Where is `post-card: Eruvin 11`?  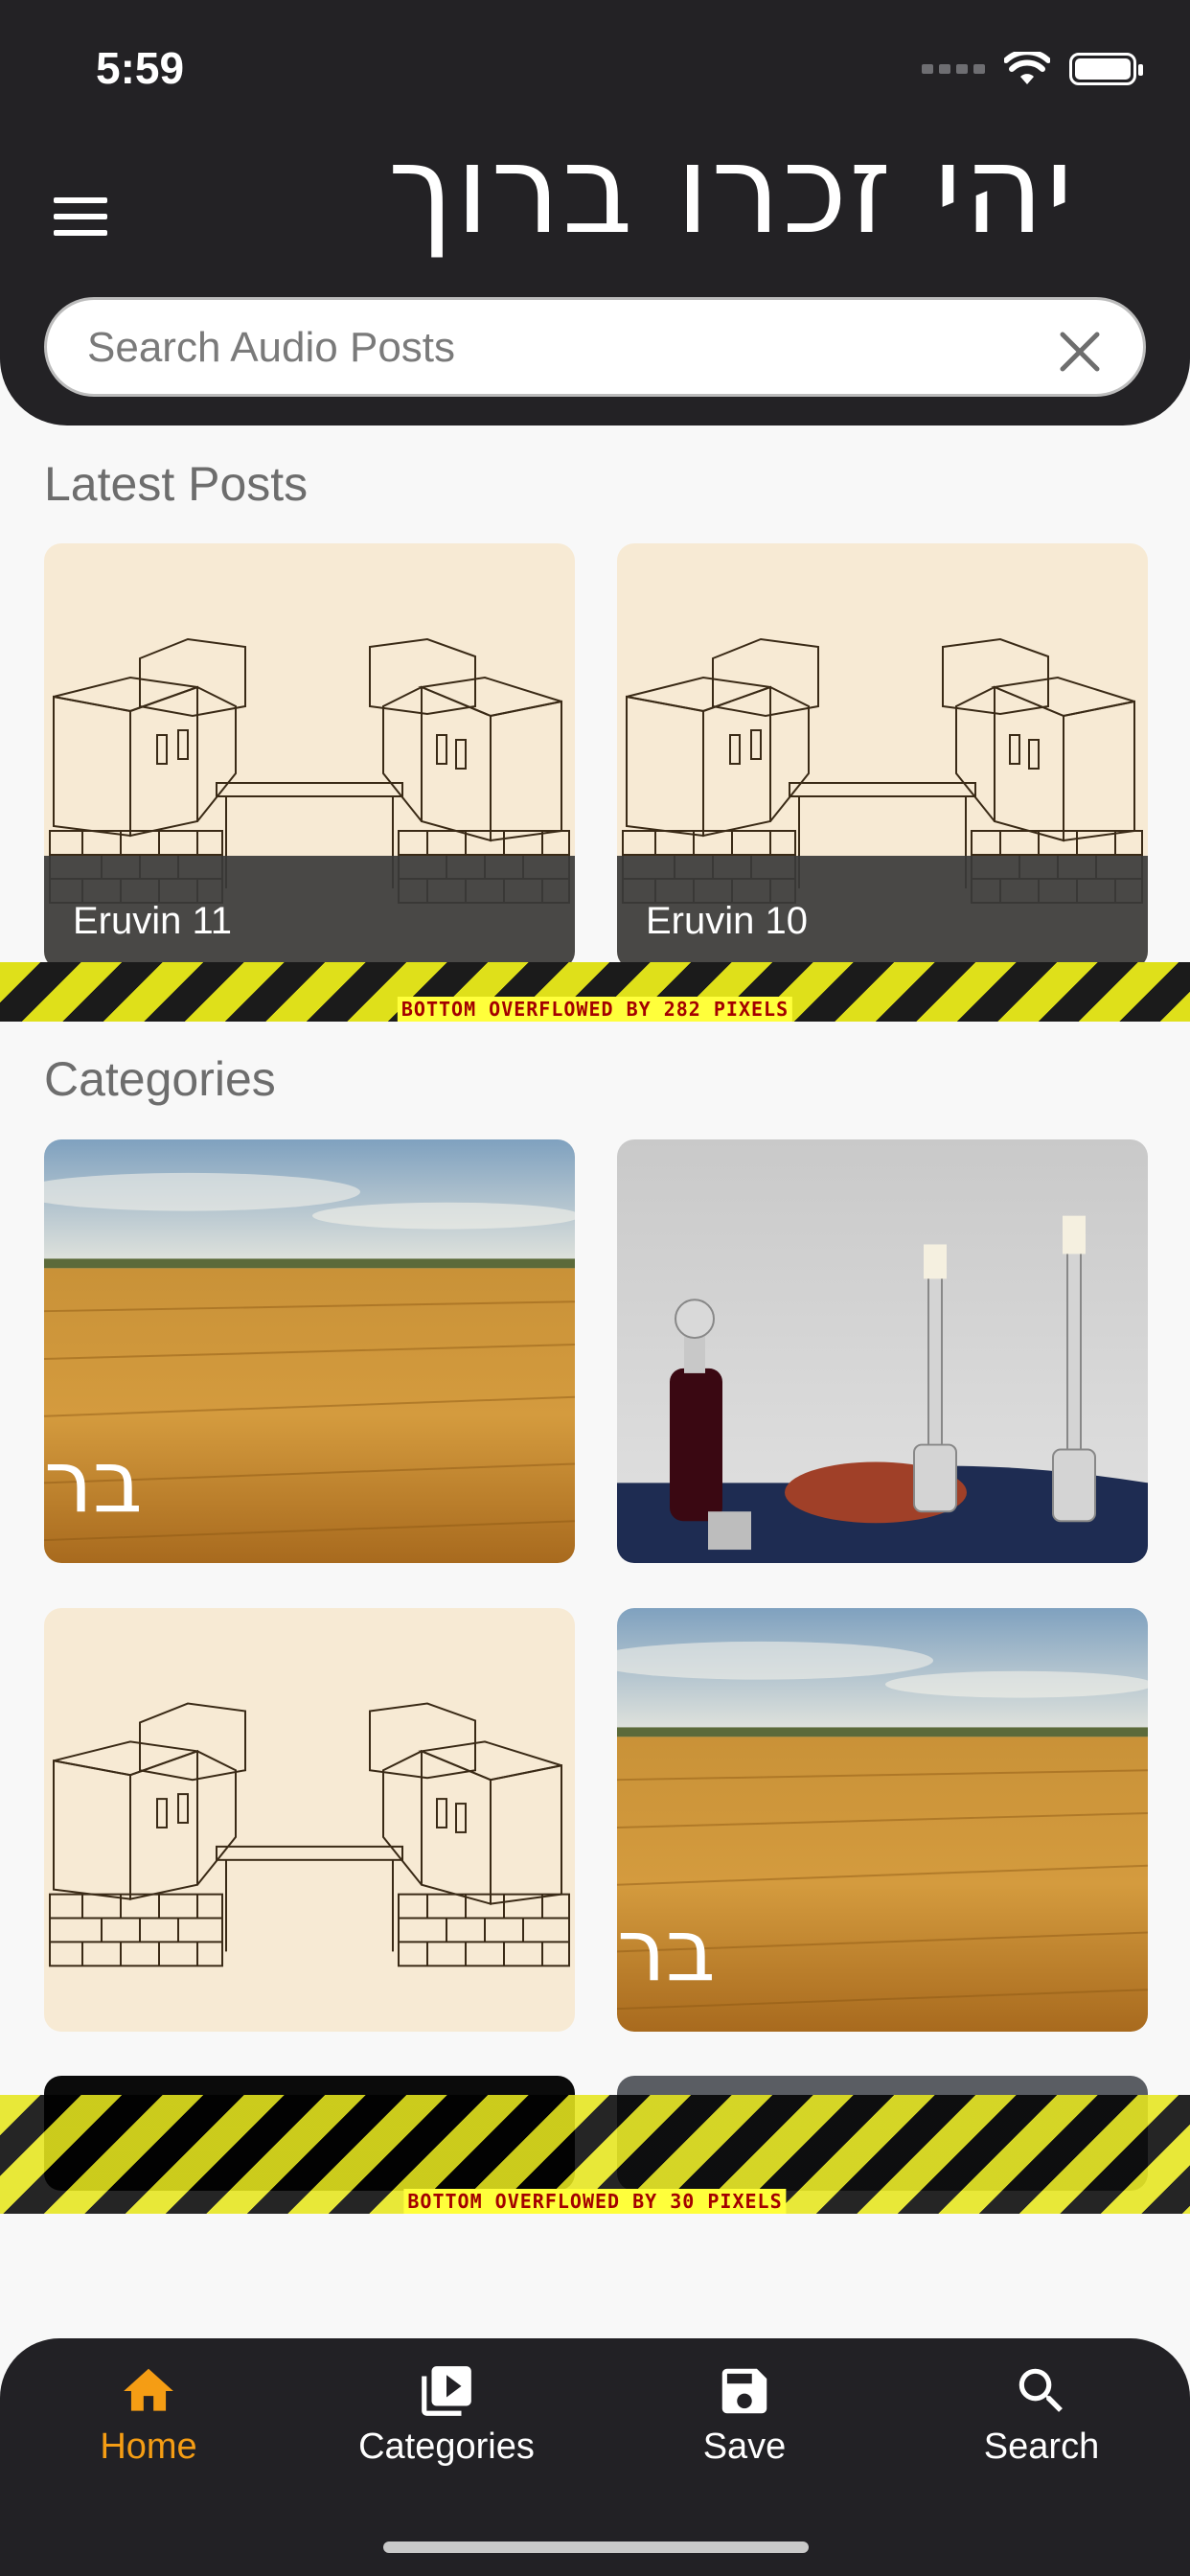 post-card: Eruvin 11 is located at coordinates (310, 756).